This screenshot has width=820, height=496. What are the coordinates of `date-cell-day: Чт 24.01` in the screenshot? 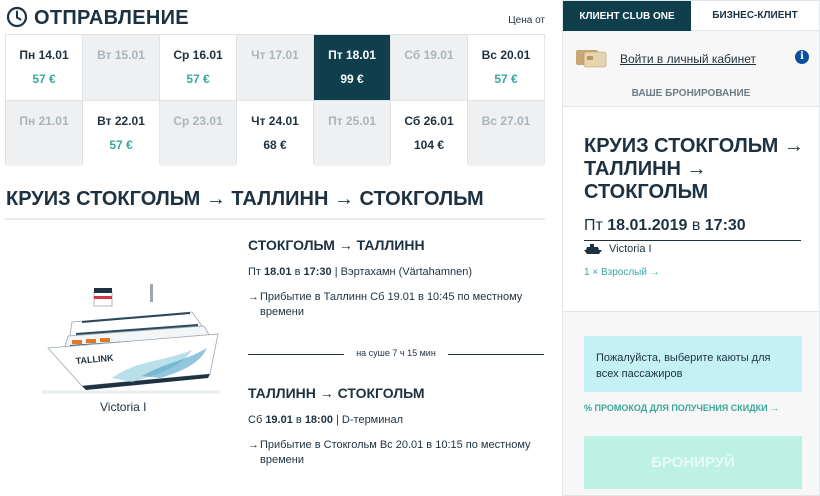 It's located at (275, 121).